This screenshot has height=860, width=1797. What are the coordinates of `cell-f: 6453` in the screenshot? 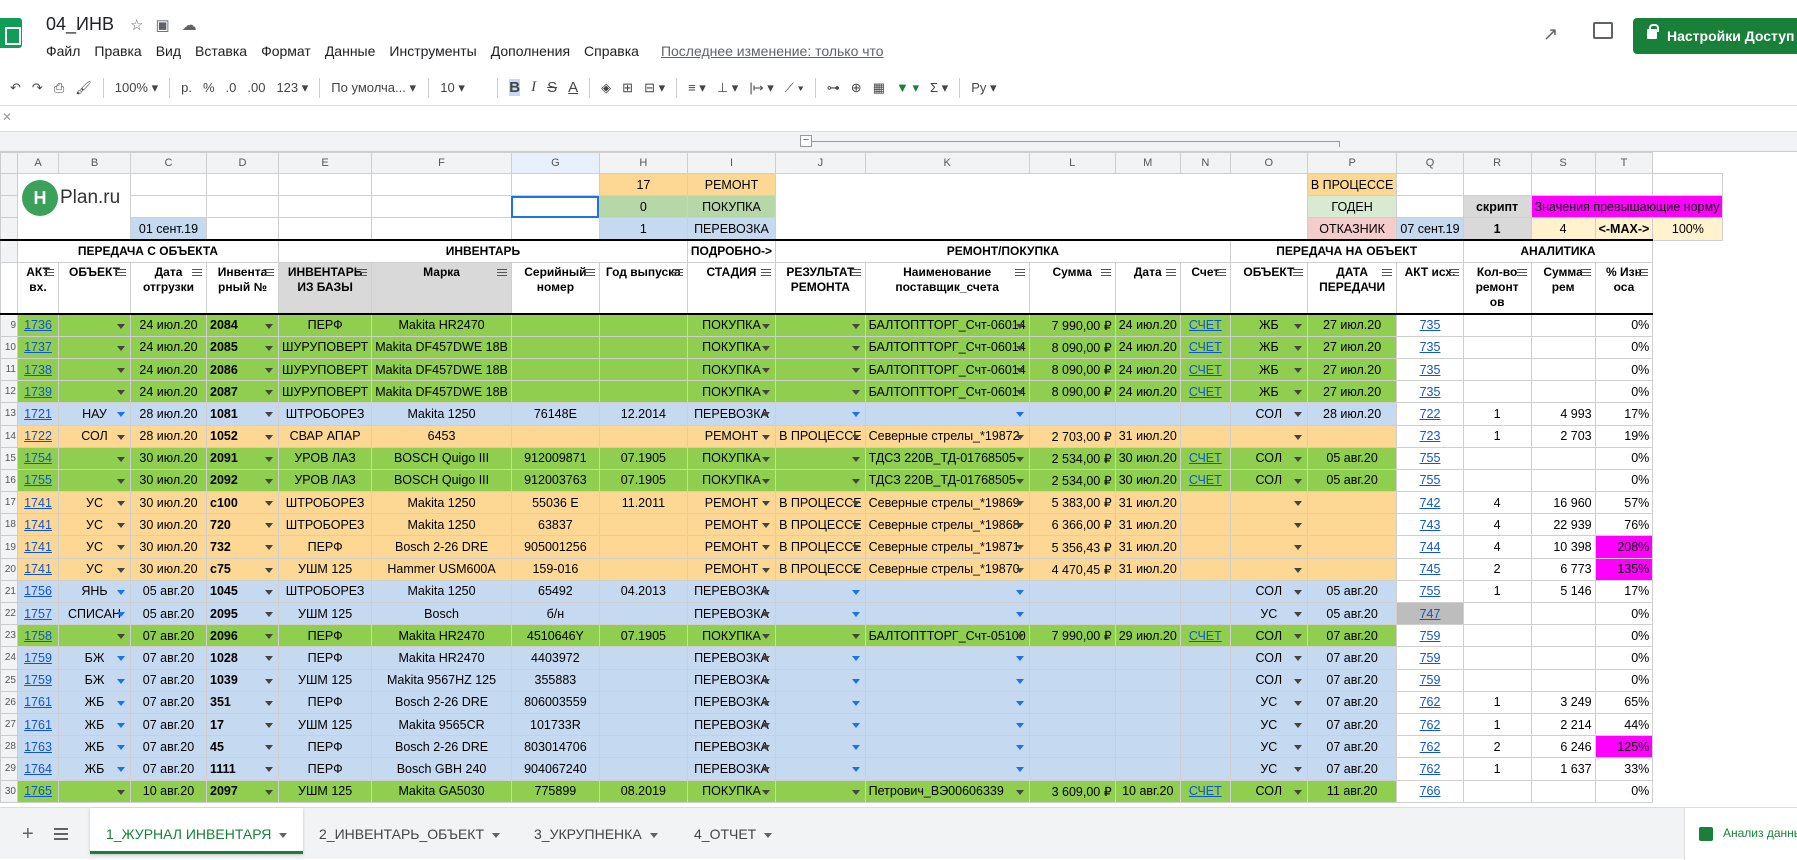 It's located at (441, 436).